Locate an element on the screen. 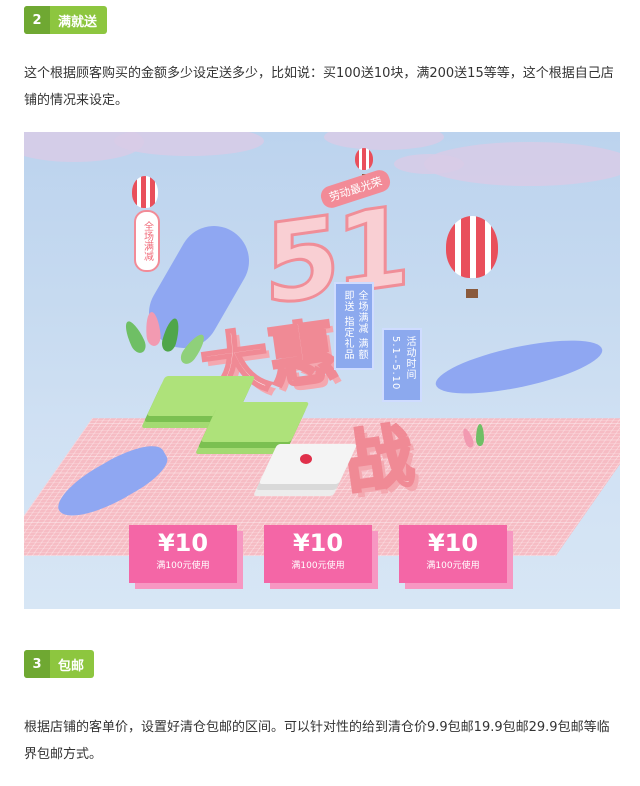 This screenshot has width=640, height=786. section-tag-3: 3 包邮 is located at coordinates (59, 664).